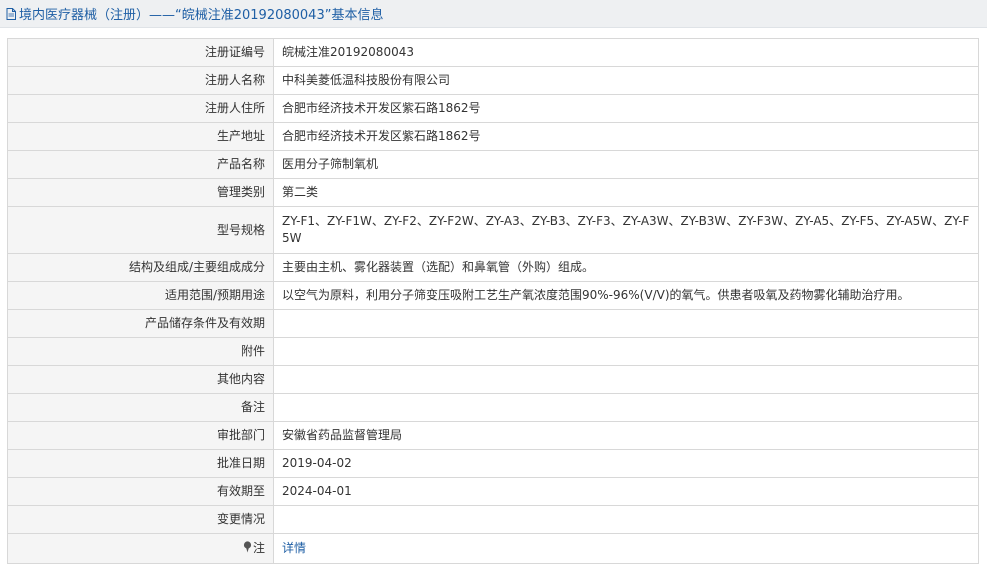 The image size is (987, 576). Describe the element at coordinates (626, 435) in the screenshot. I see `row-value: 安徽省药品监督管理局` at that location.